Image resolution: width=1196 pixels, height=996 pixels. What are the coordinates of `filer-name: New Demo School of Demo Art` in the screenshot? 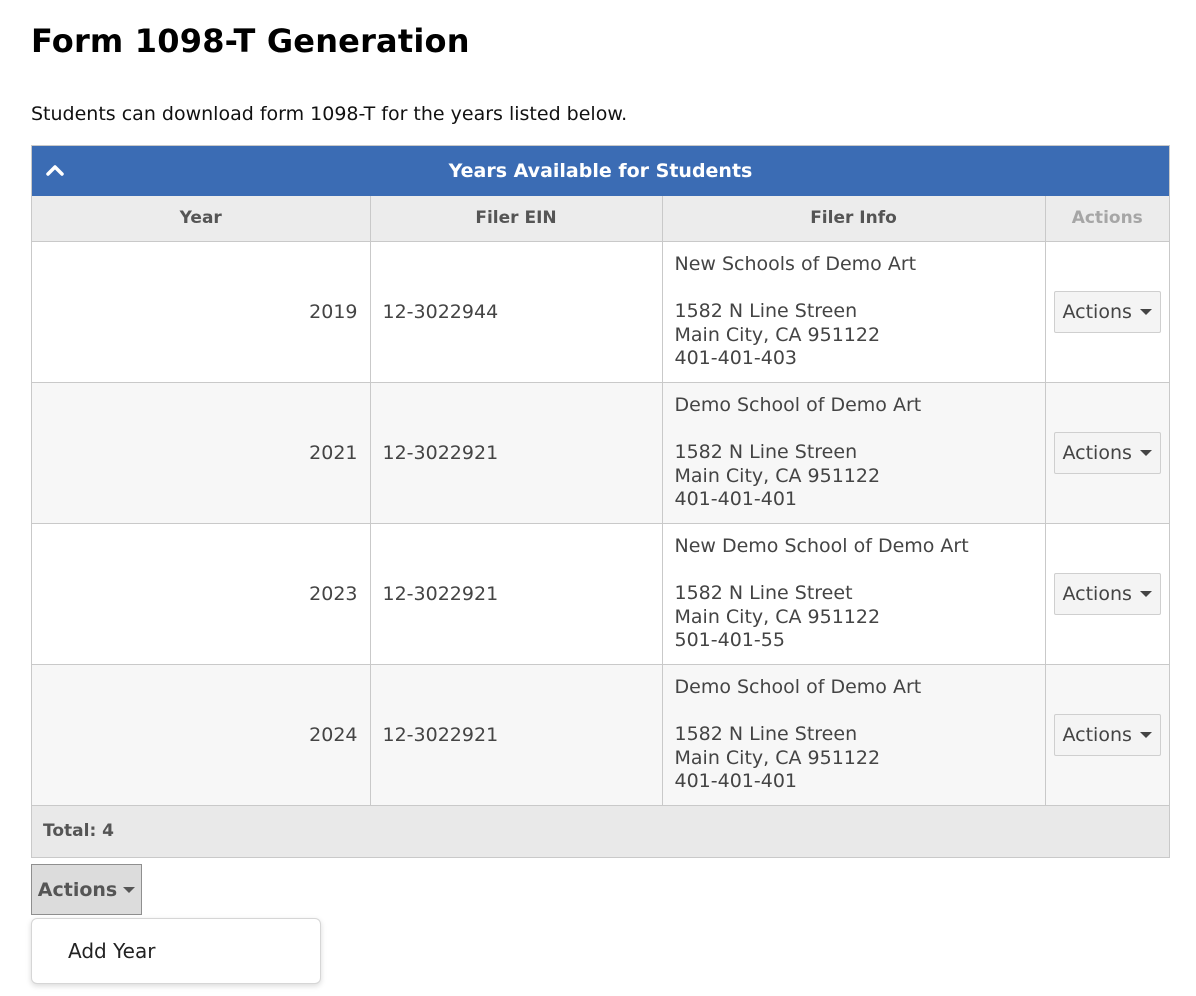 It's located at (821, 545).